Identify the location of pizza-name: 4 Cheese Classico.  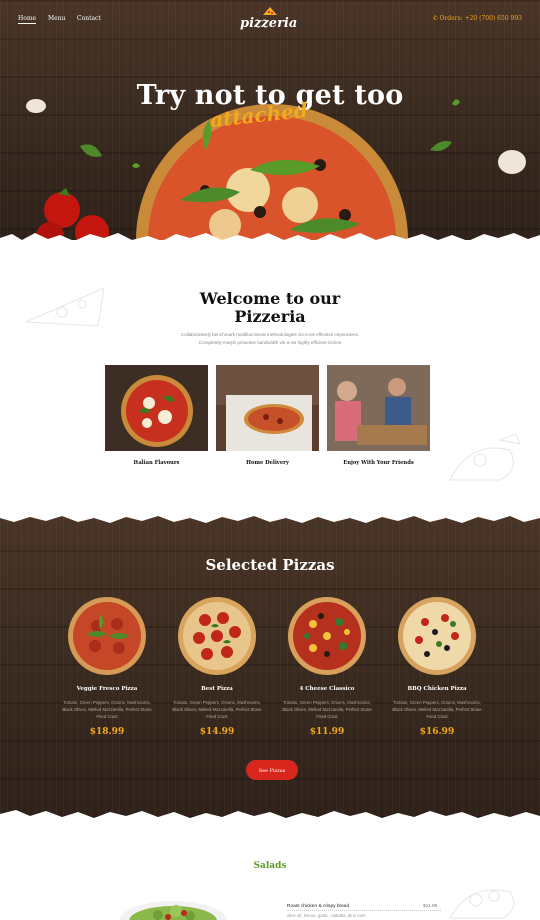
(327, 689).